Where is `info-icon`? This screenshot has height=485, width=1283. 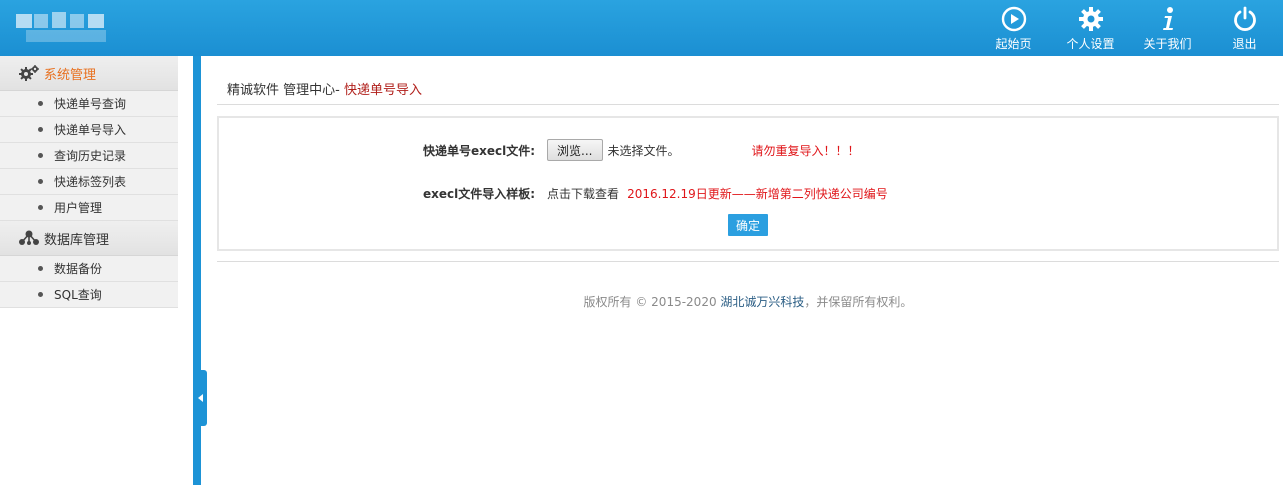
info-icon is located at coordinates (1167, 18).